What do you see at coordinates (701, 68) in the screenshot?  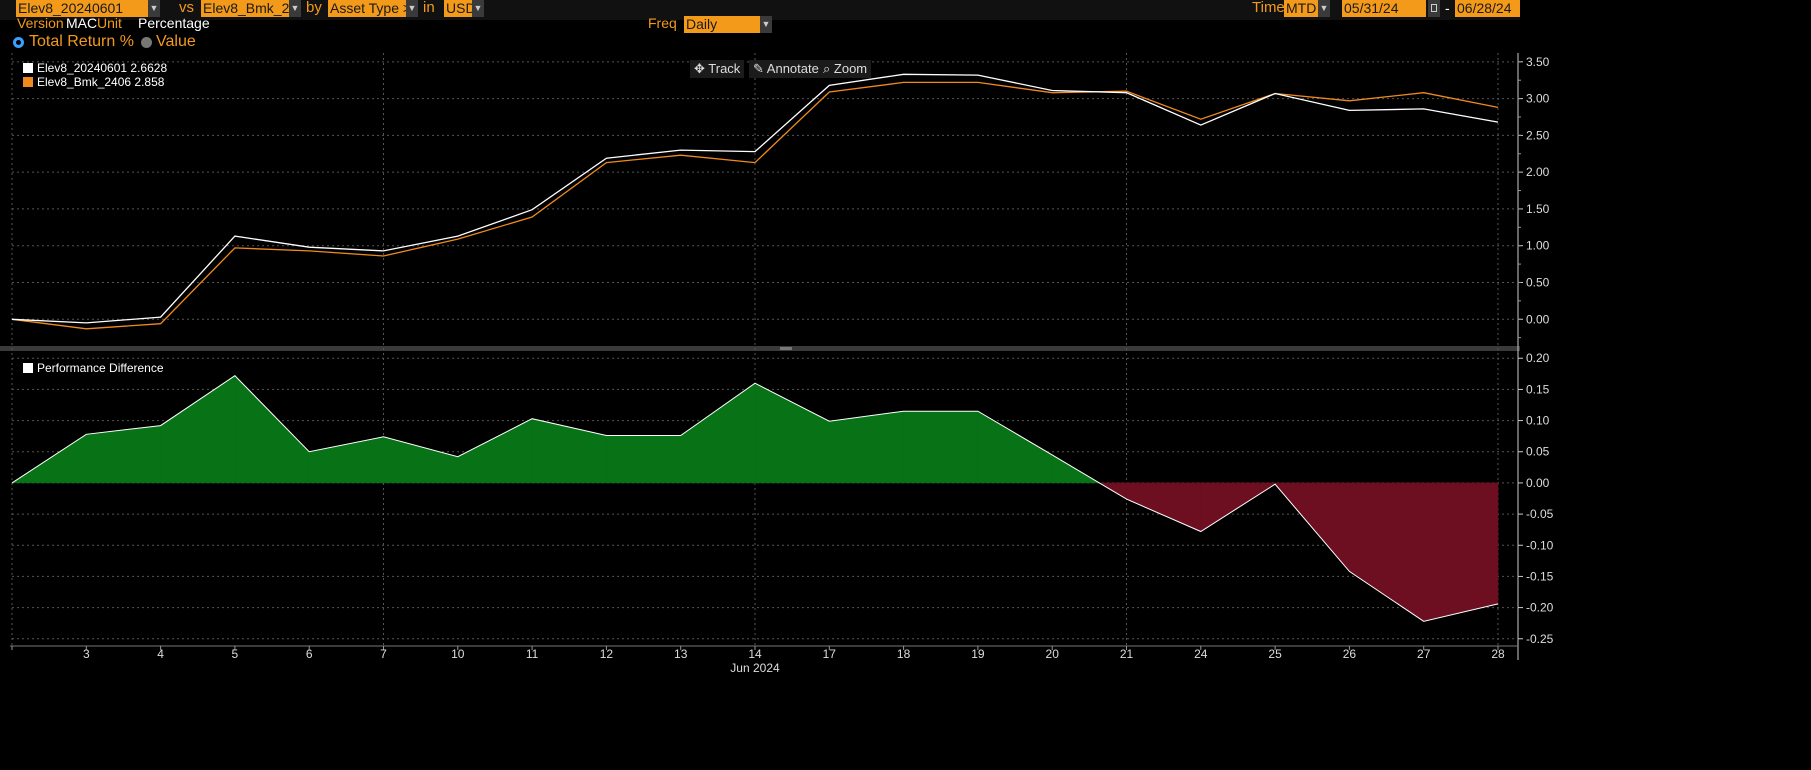 I see `track-icon: ✥` at bounding box center [701, 68].